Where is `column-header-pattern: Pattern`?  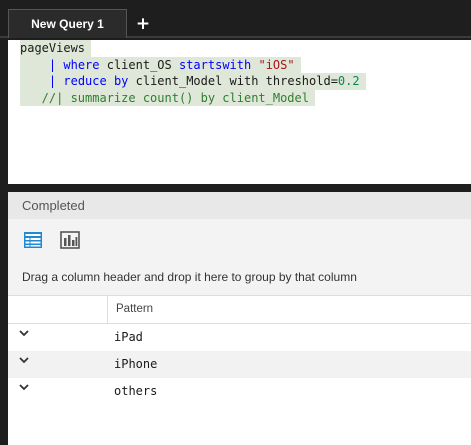
column-header-pattern: Pattern is located at coordinates (134, 309).